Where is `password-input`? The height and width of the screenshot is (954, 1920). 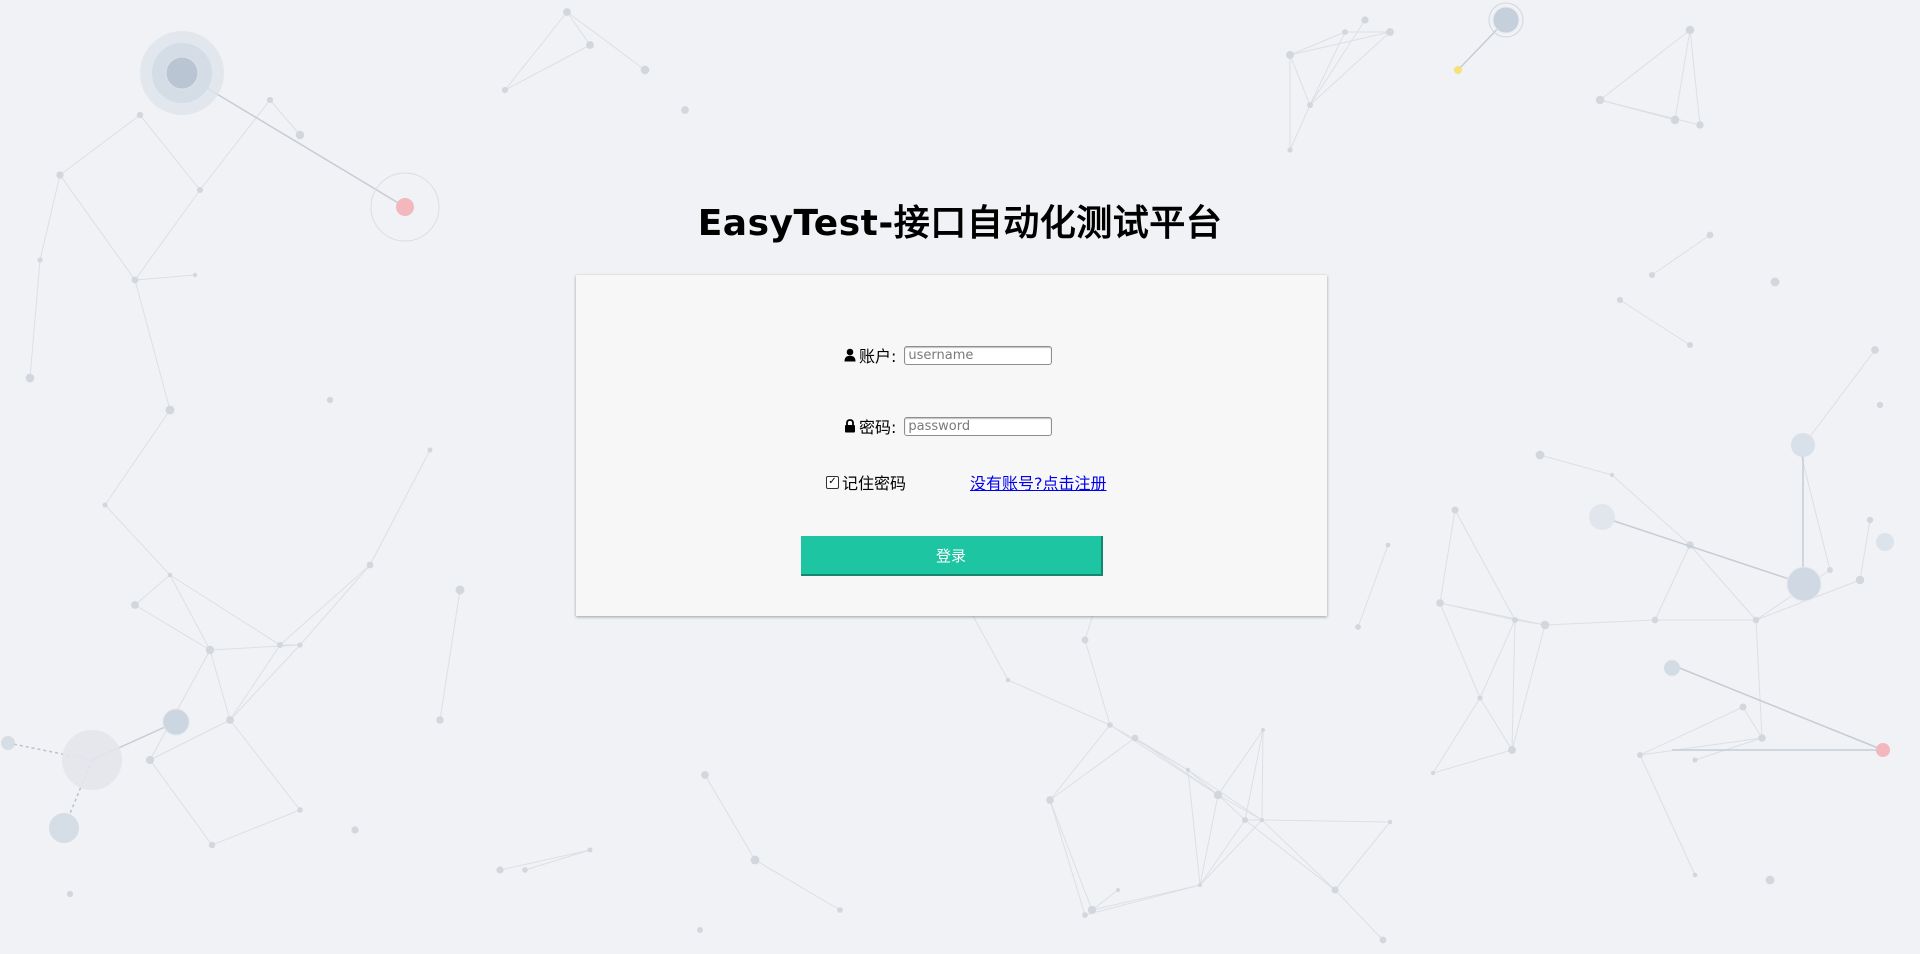 password-input is located at coordinates (978, 426).